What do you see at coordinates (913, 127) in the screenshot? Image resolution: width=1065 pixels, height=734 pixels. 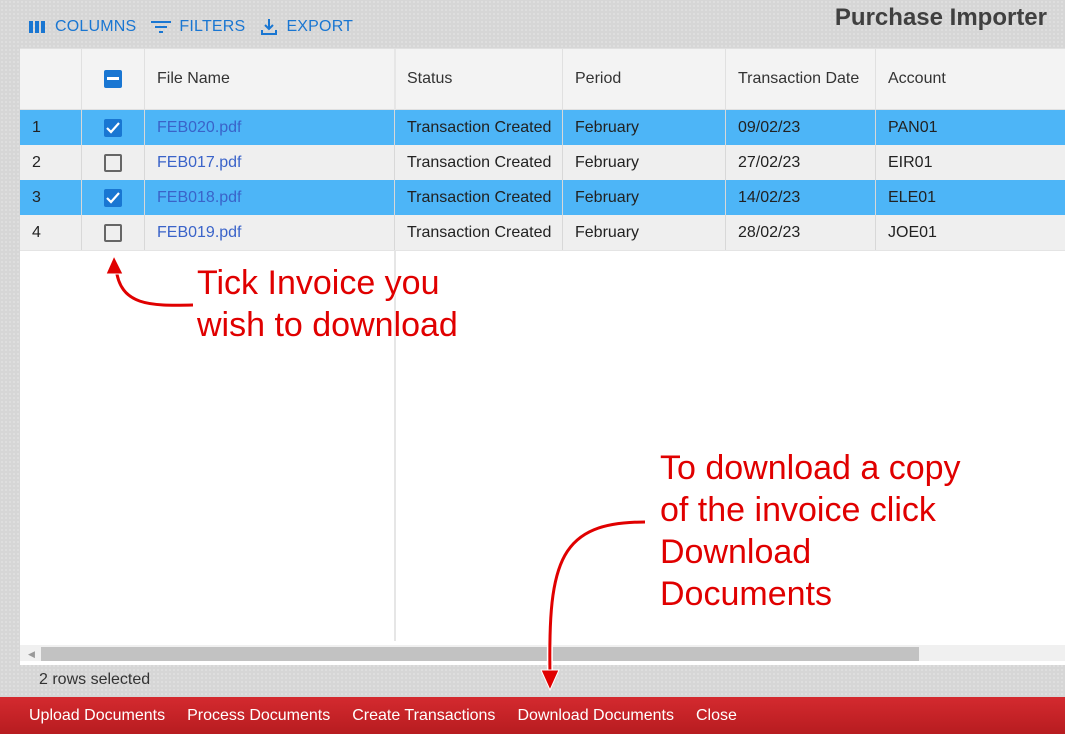 I see `account-cell: PAN01` at bounding box center [913, 127].